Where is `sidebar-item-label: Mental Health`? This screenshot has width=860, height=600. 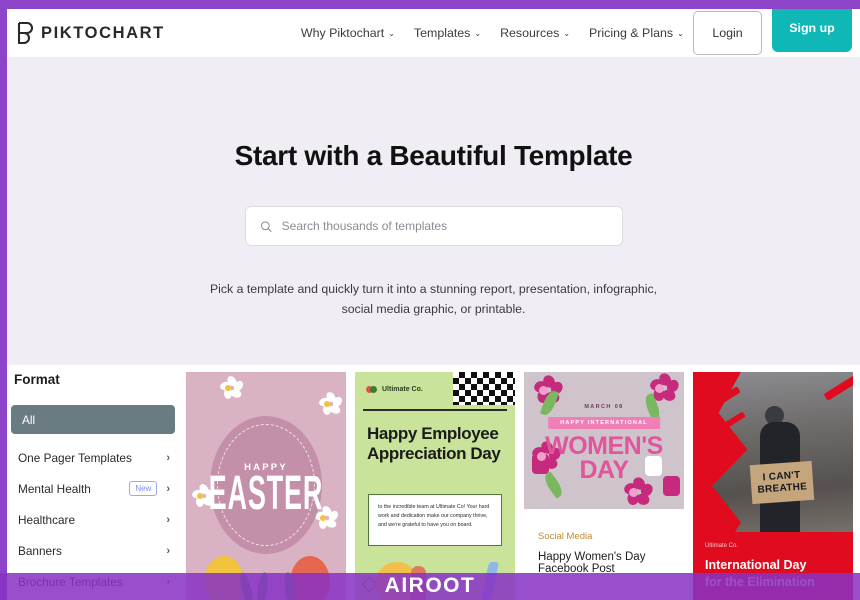
sidebar-item-label: Mental Health is located at coordinates (54, 488).